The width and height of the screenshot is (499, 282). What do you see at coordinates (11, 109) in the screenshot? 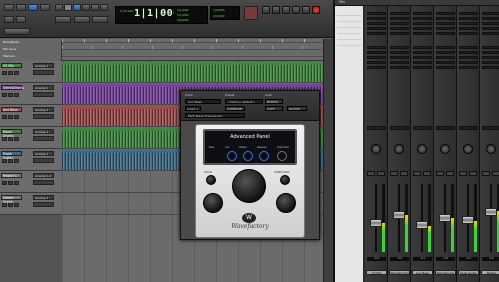
I see `track-name: Aux Bass` at bounding box center [11, 109].